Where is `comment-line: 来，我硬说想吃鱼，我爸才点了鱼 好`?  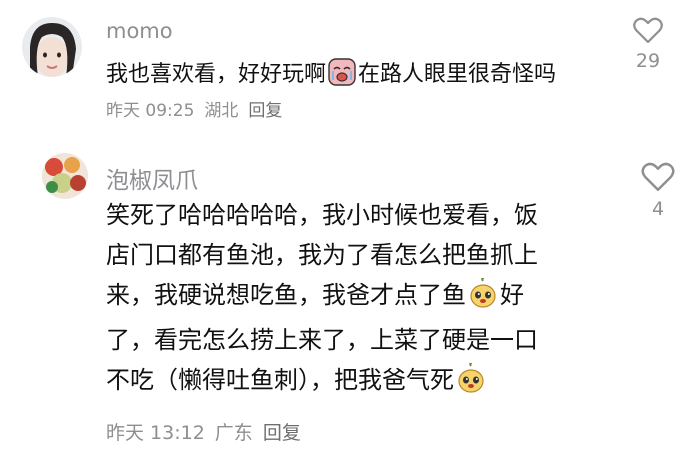
comment-line: 来，我硬说想吃鱼，我爸才点了鱼 好 is located at coordinates (322, 297).